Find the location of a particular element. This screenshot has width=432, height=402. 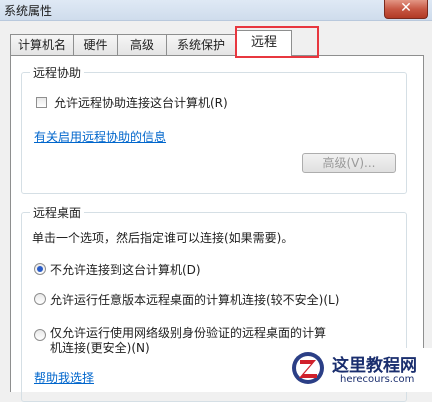

watermark: 这里教程网 herecours.com is located at coordinates (361, 370).